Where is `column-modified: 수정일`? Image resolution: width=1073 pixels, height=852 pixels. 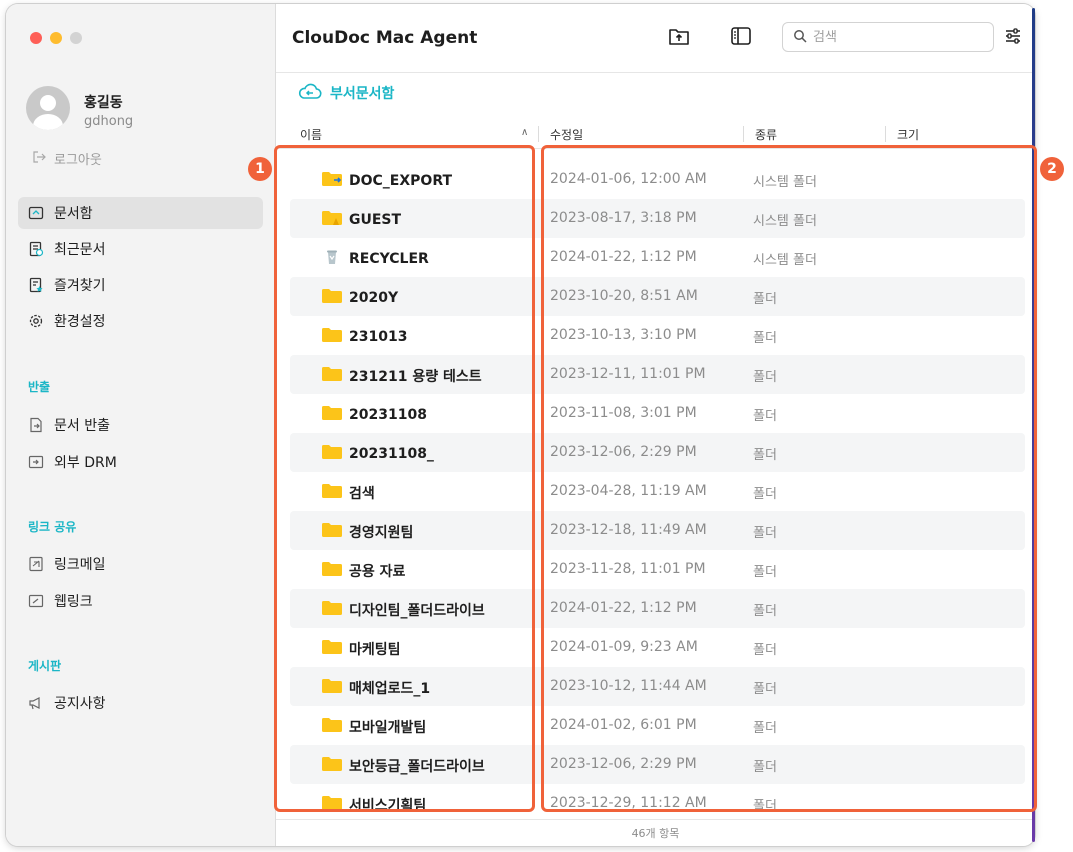
column-modified: 수정일 is located at coordinates (566, 134).